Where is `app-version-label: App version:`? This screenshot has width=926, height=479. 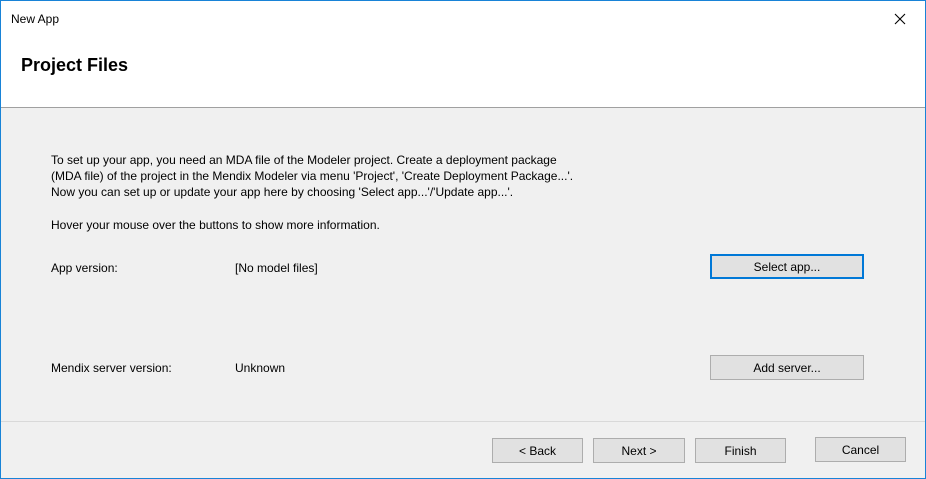 app-version-label: App version: is located at coordinates (84, 268).